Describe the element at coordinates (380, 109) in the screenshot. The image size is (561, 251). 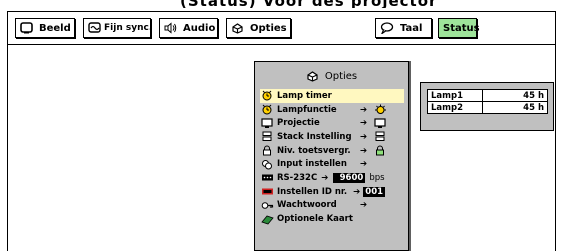
I see `lamp-function-icon` at that location.